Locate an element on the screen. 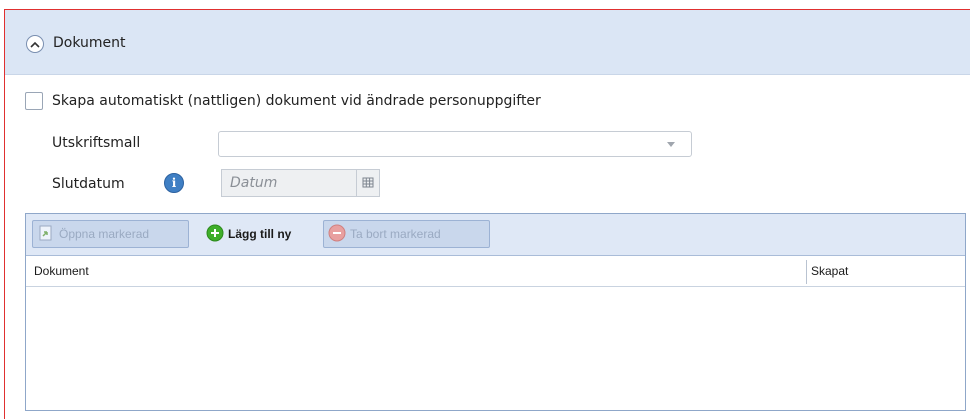  chevron-up-icon is located at coordinates (35, 44).